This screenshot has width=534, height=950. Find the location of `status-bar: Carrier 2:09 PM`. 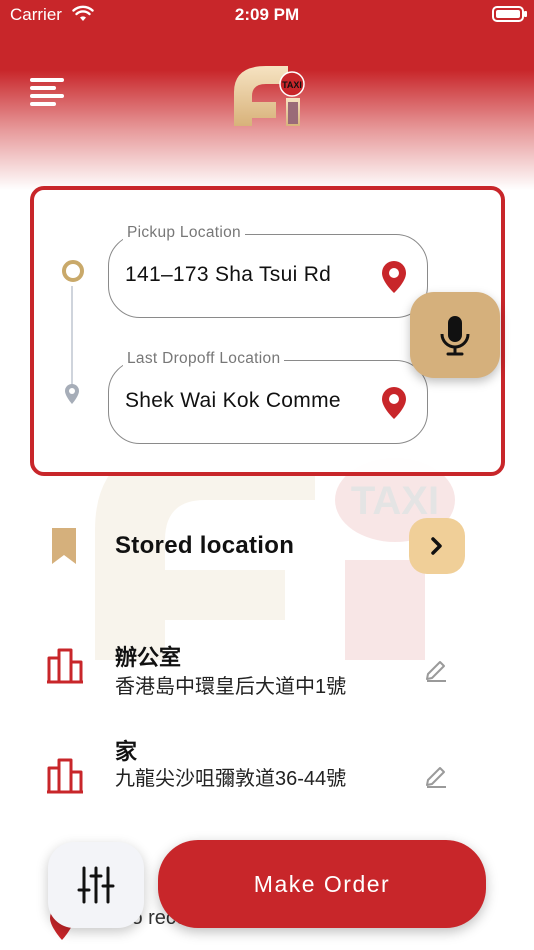

status-bar: Carrier 2:09 PM is located at coordinates (267, 15).